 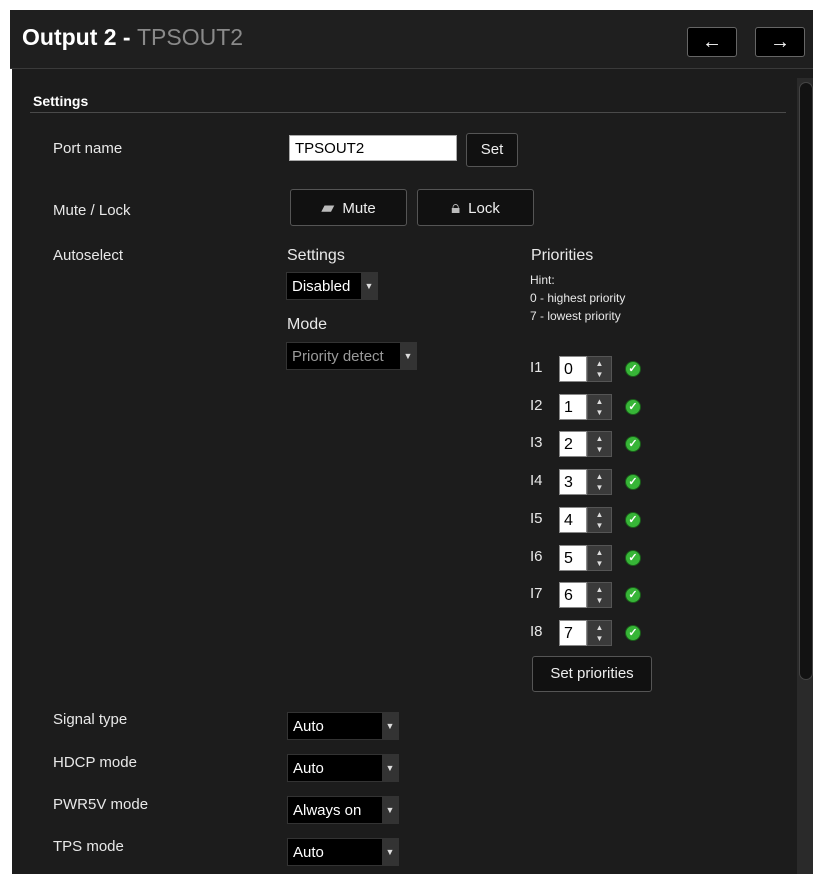 I want to click on mode-value: Priority detect, so click(x=338, y=356).